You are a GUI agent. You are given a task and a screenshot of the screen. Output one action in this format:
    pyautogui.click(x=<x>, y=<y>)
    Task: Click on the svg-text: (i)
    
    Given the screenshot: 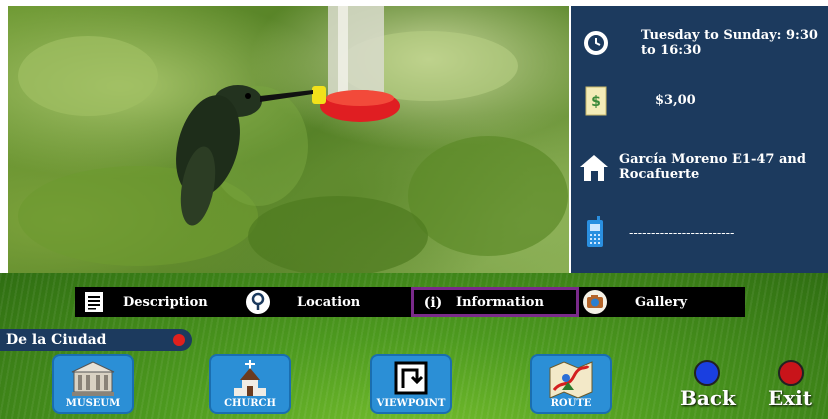 What is the action you would take?
    pyautogui.click(x=433, y=303)
    